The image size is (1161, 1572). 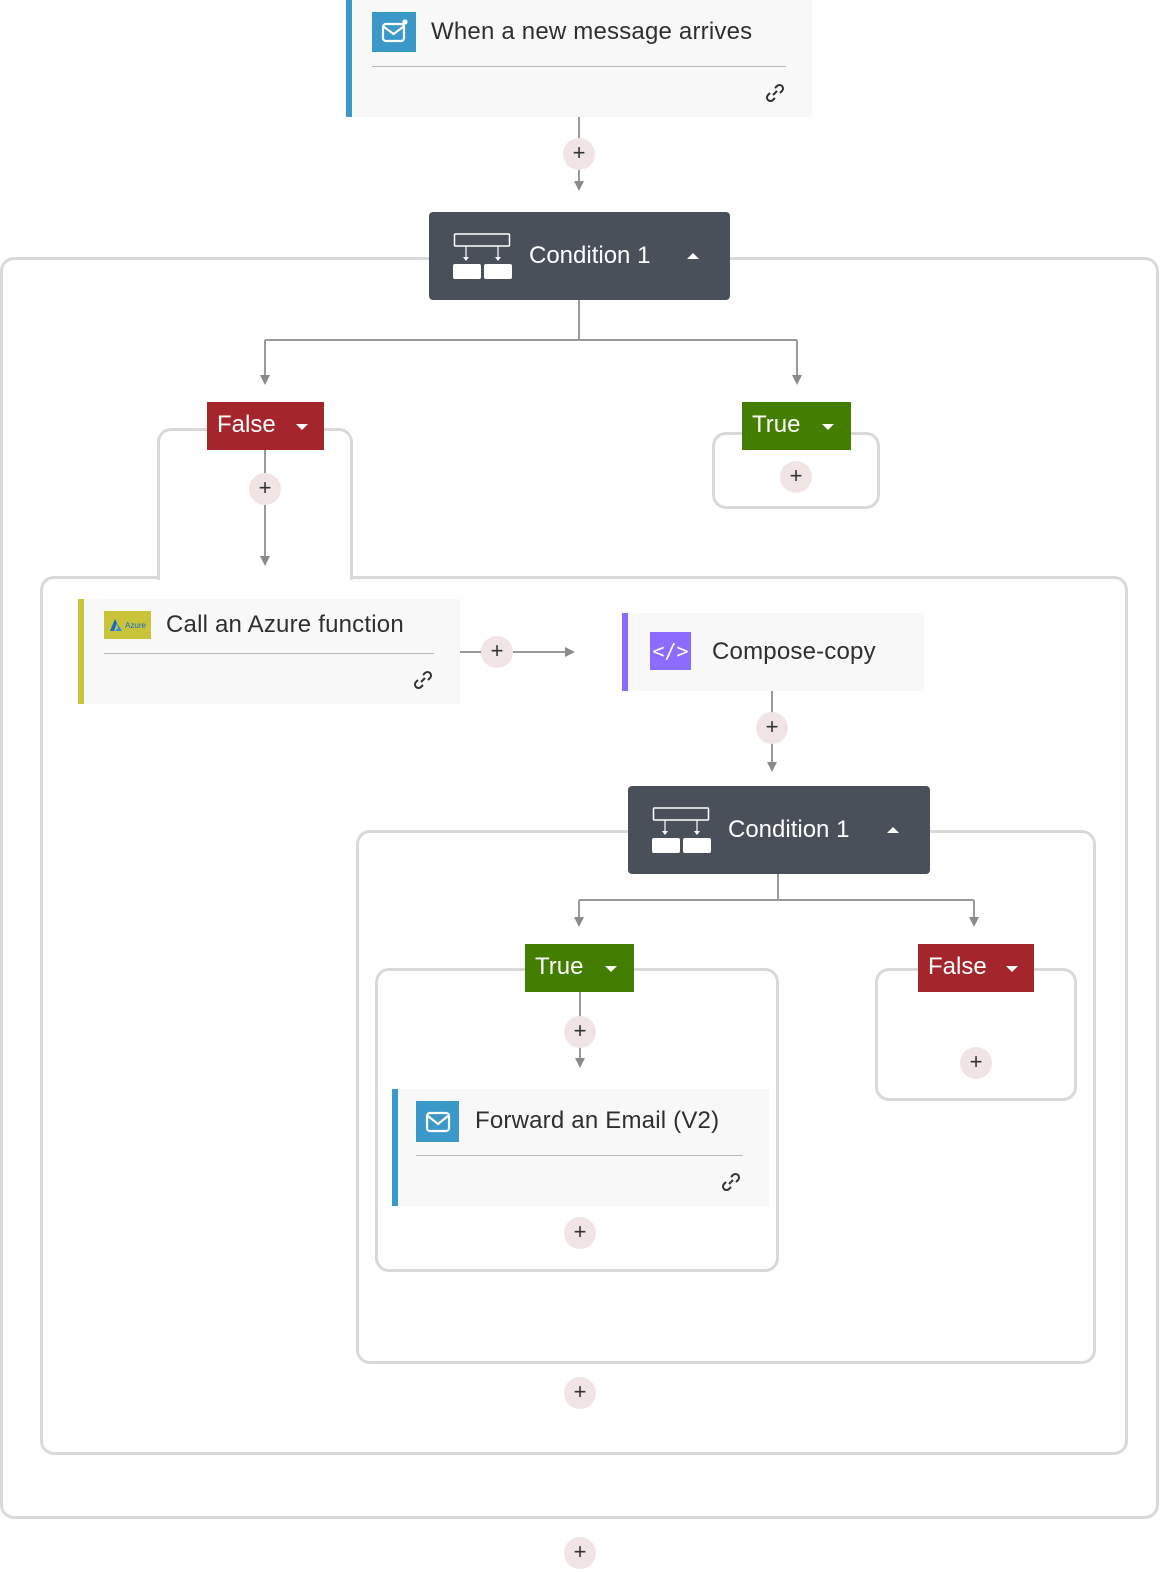 What do you see at coordinates (349, 58) in the screenshot?
I see `trigger-accent-bar` at bounding box center [349, 58].